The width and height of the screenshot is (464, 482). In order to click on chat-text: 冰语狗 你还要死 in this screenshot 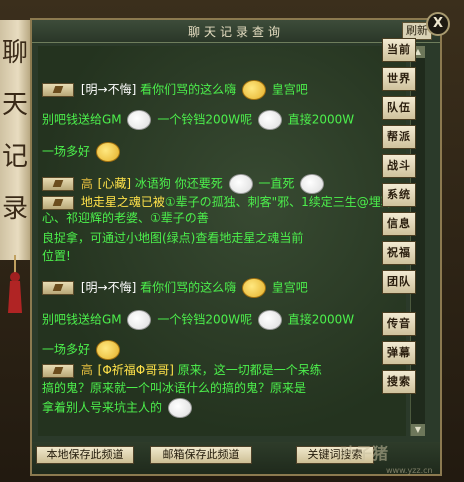, I will do `click(178, 183)`.